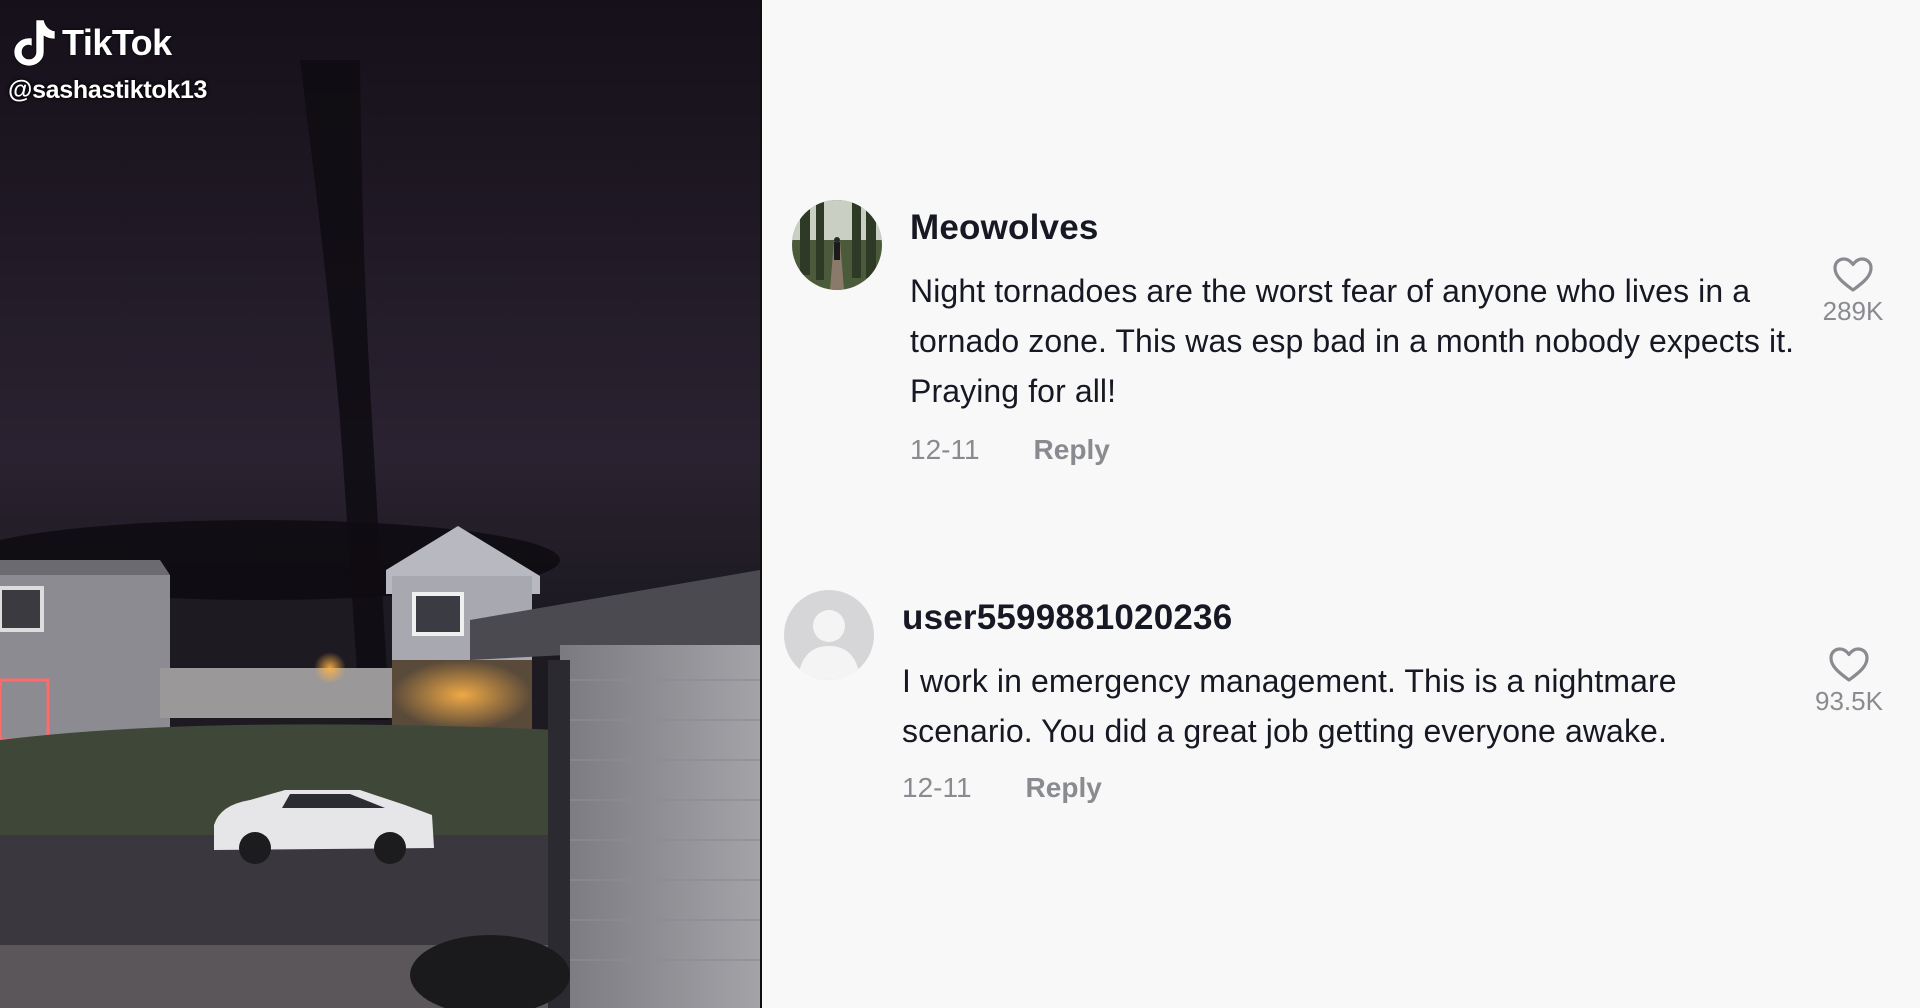 This screenshot has width=1920, height=1008. Describe the element at coordinates (1853, 311) in the screenshot. I see `like-count: 289K` at that location.